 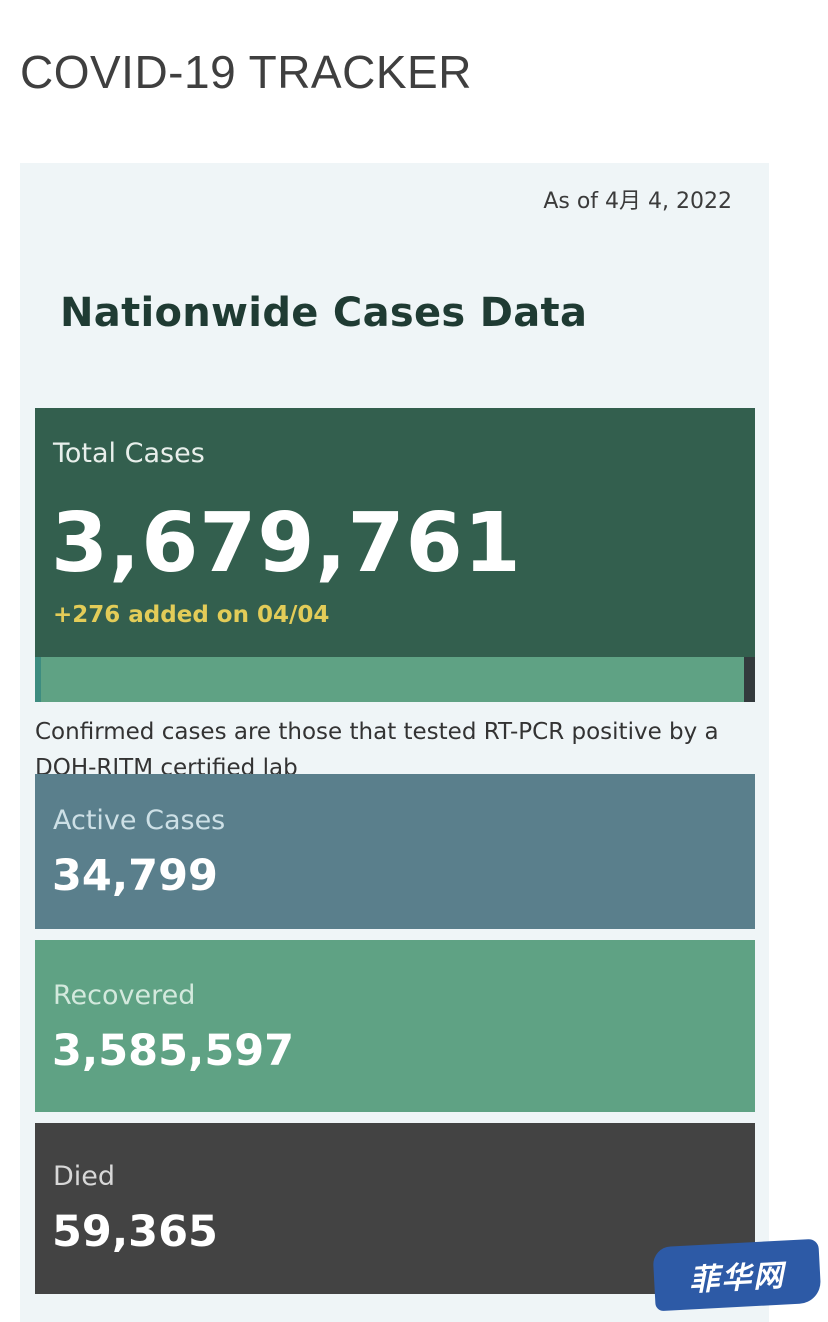 I want to click on watermark-logo: 菲华网, so click(x=737, y=1275).